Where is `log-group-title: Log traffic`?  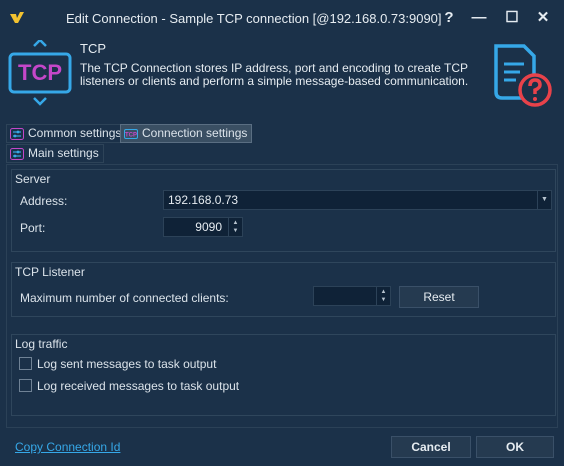
log-group-title: Log traffic is located at coordinates (41, 344).